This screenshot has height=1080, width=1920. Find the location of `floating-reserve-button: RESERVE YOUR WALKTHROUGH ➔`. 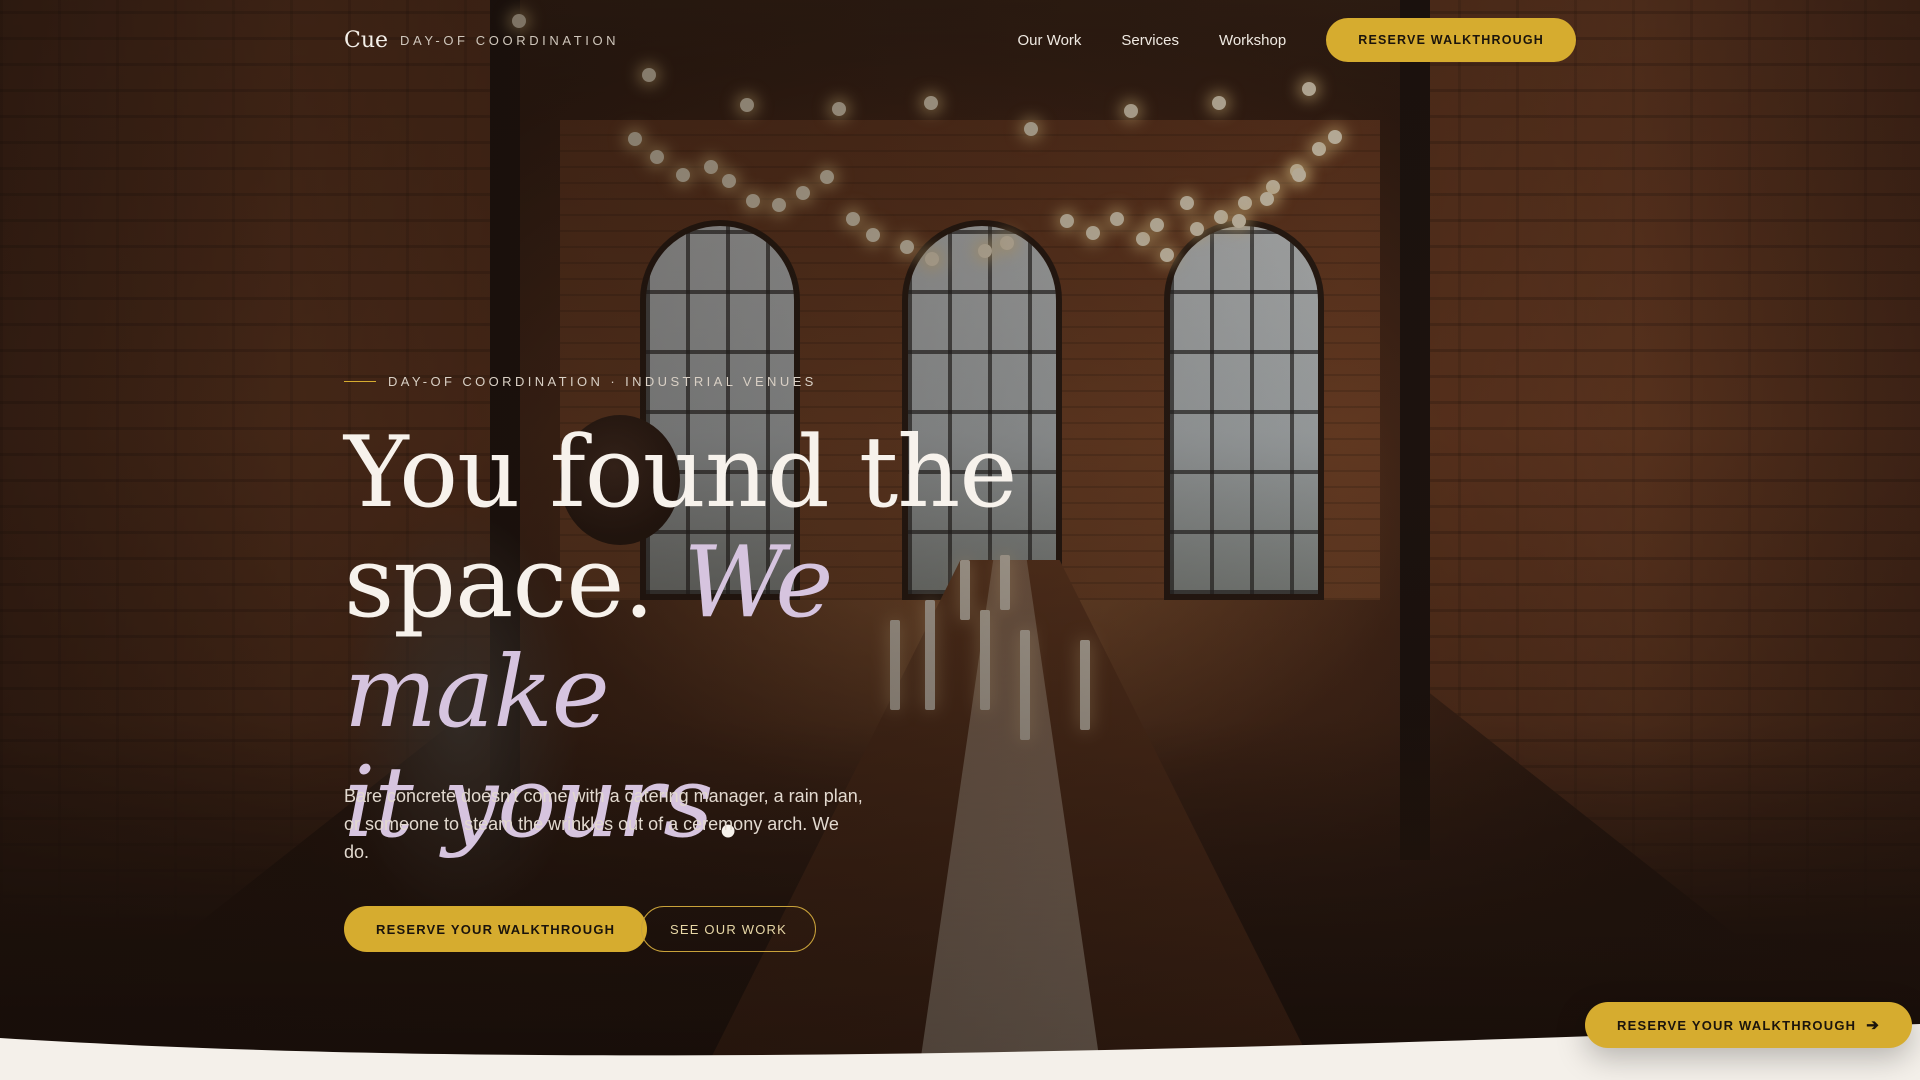

floating-reserve-button: RESERVE YOUR WALKTHROUGH ➔ is located at coordinates (1749, 1025).